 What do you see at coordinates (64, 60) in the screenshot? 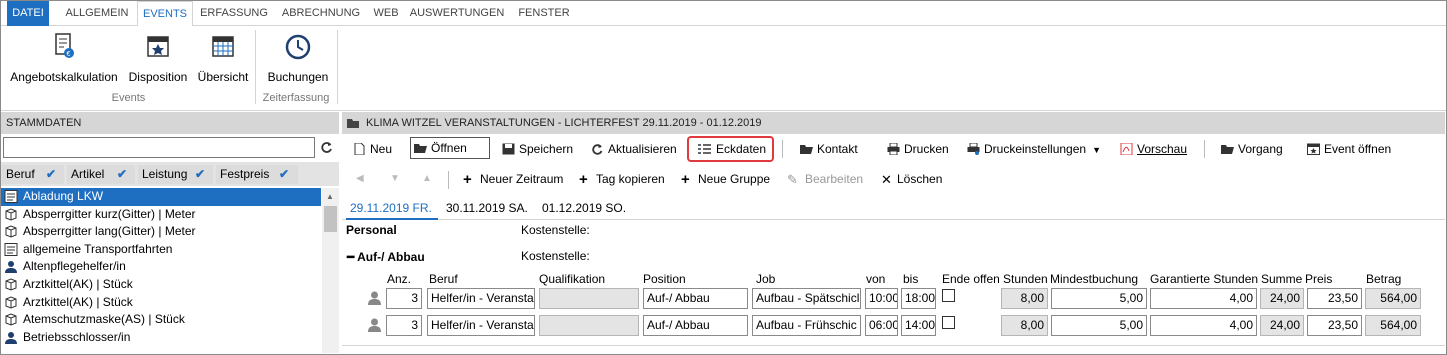
I see `angebotskalkulation-button: € Angebotskalkulation` at bounding box center [64, 60].